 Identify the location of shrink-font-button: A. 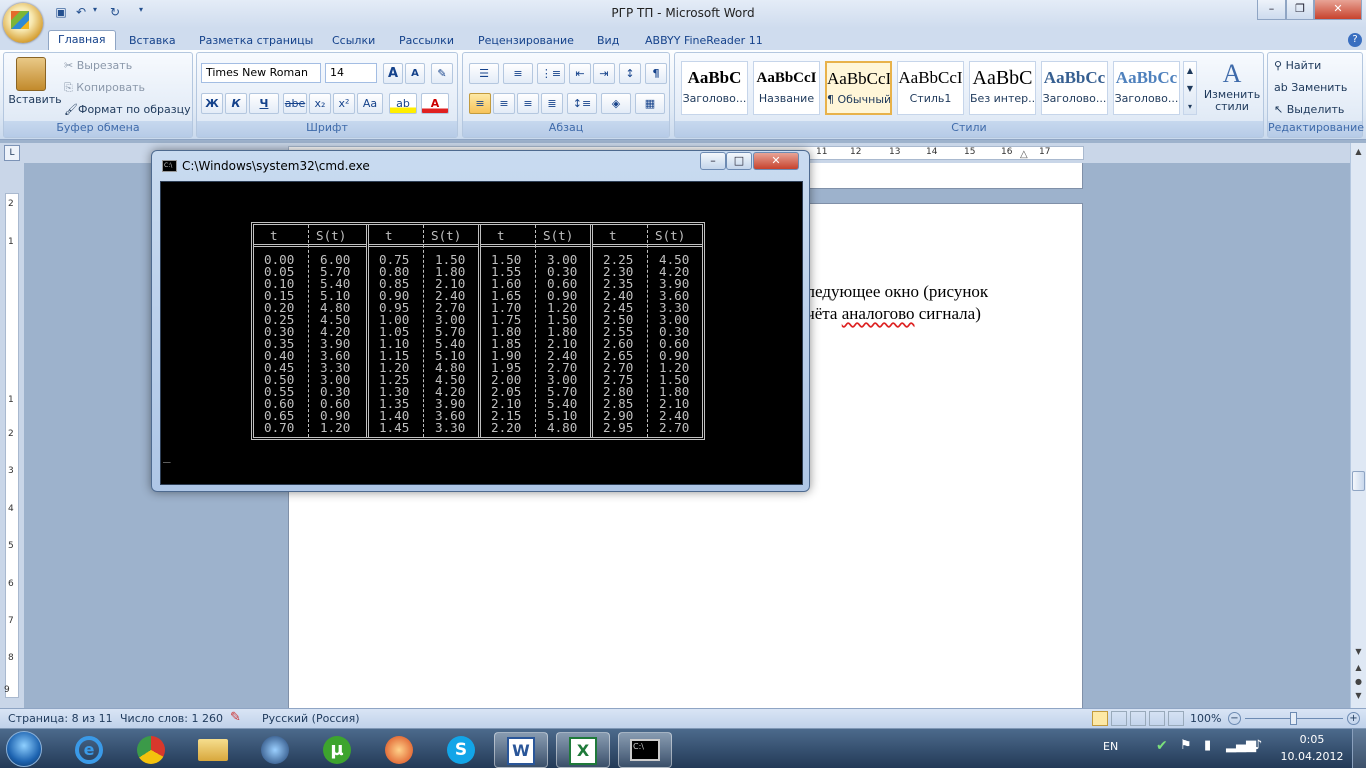
(415, 73).